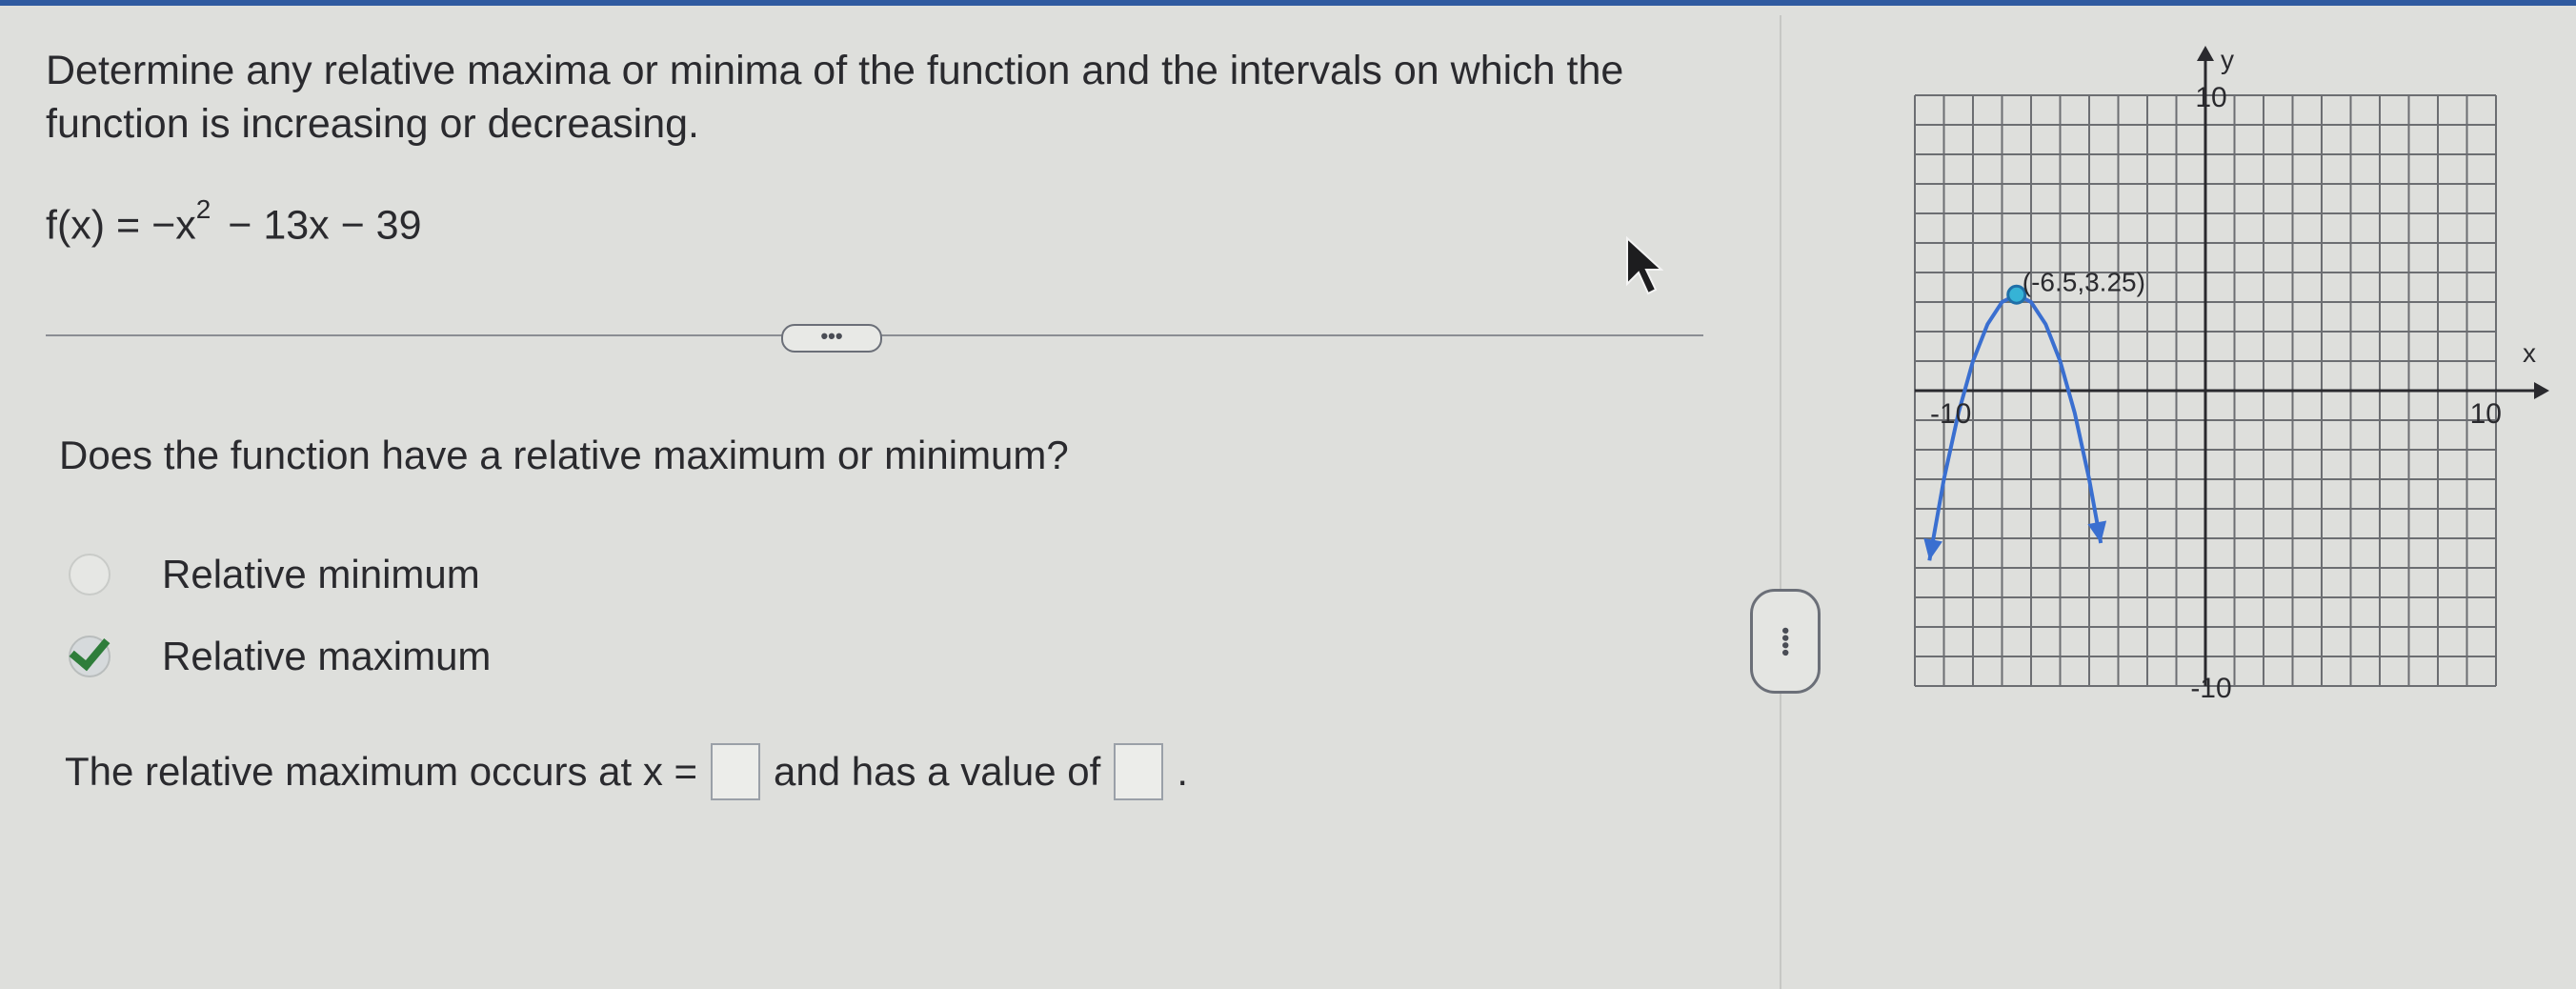 The image size is (2576, 989). Describe the element at coordinates (1288, 3) in the screenshot. I see `top-bar` at that location.